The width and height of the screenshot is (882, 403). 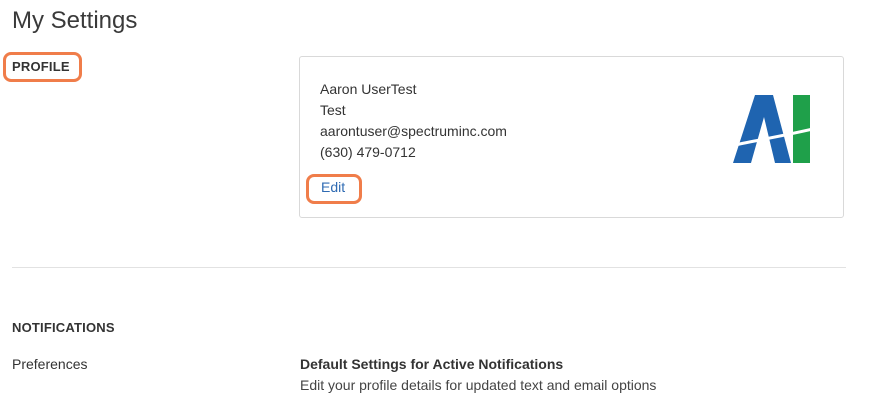 What do you see at coordinates (429, 267) in the screenshot?
I see `section-divider` at bounding box center [429, 267].